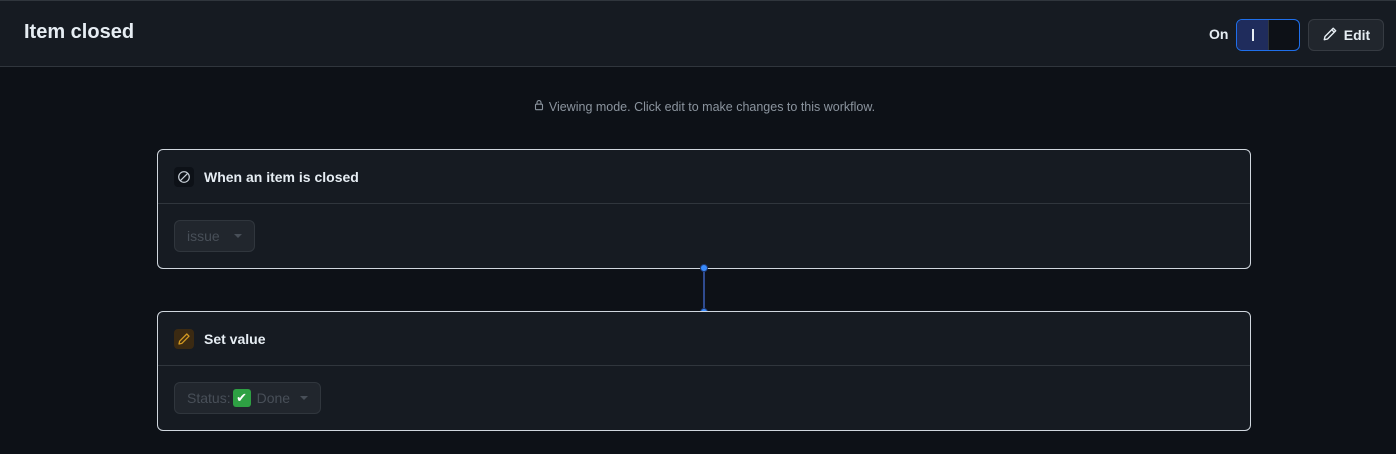 This screenshot has width=1396, height=454. Describe the element at coordinates (1357, 35) in the screenshot. I see `edit-label: Edit` at that location.